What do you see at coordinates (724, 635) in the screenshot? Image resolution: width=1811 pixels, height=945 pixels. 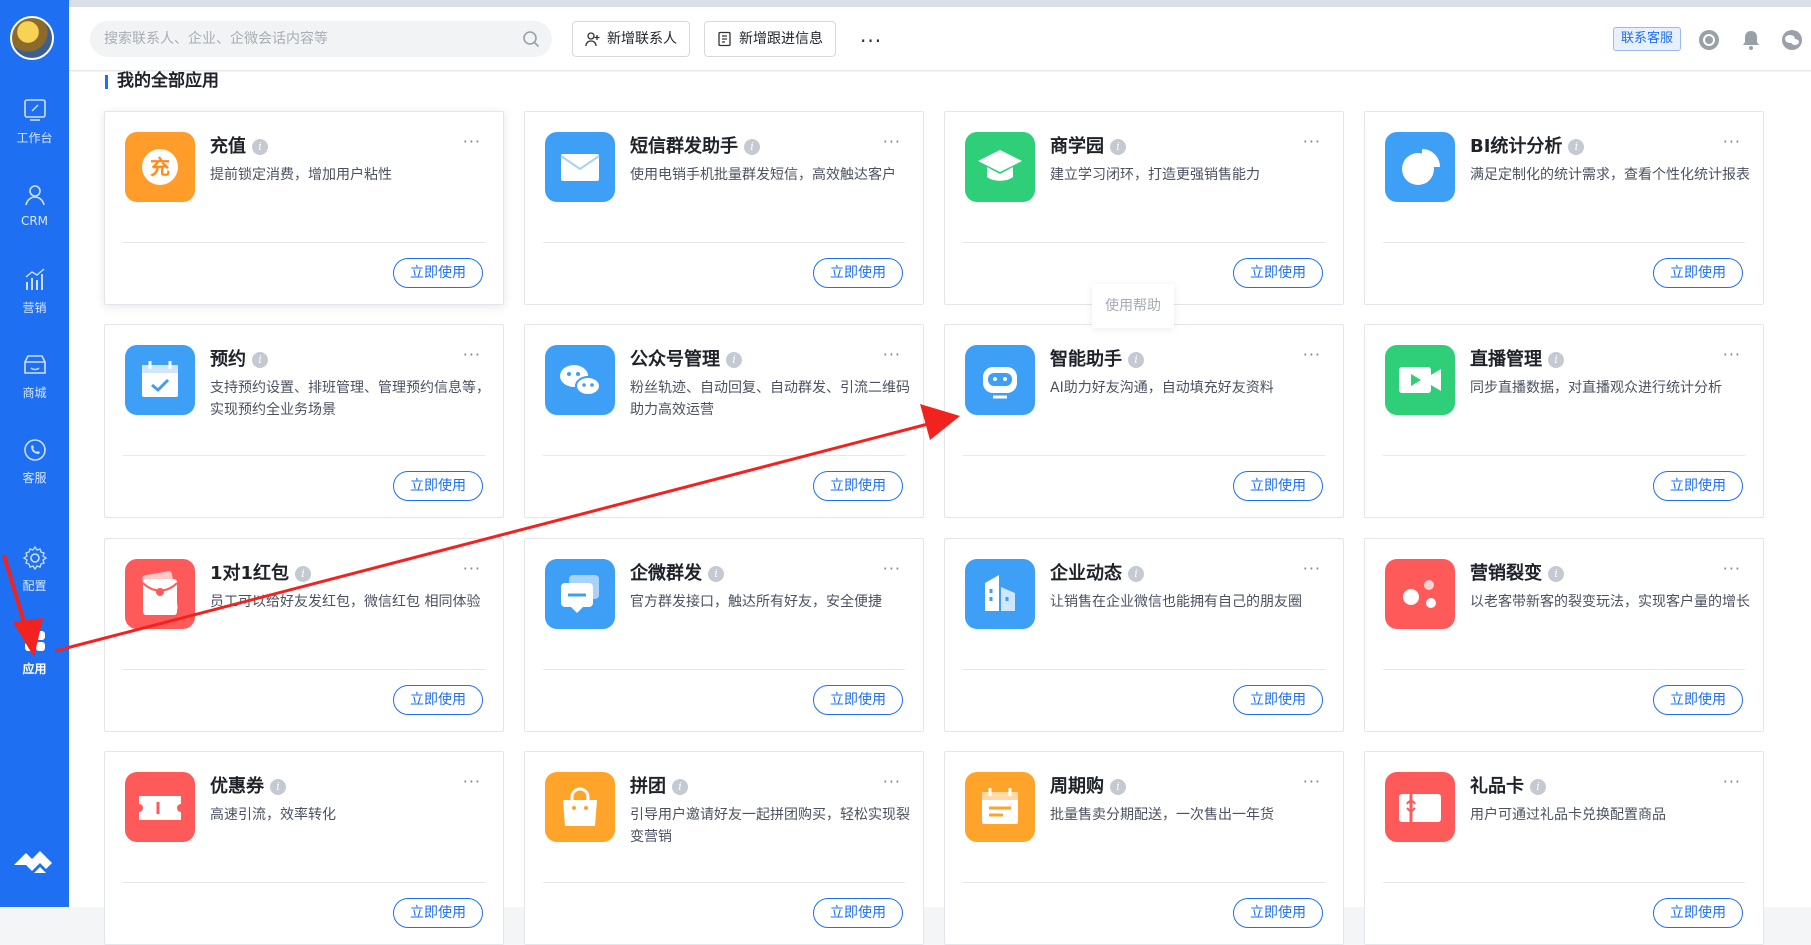 I see `app-card-wecom-broadcast: 企微群发 i ··· 官方群发接口，触达所有好友，安全便捷 立即使用` at bounding box center [724, 635].